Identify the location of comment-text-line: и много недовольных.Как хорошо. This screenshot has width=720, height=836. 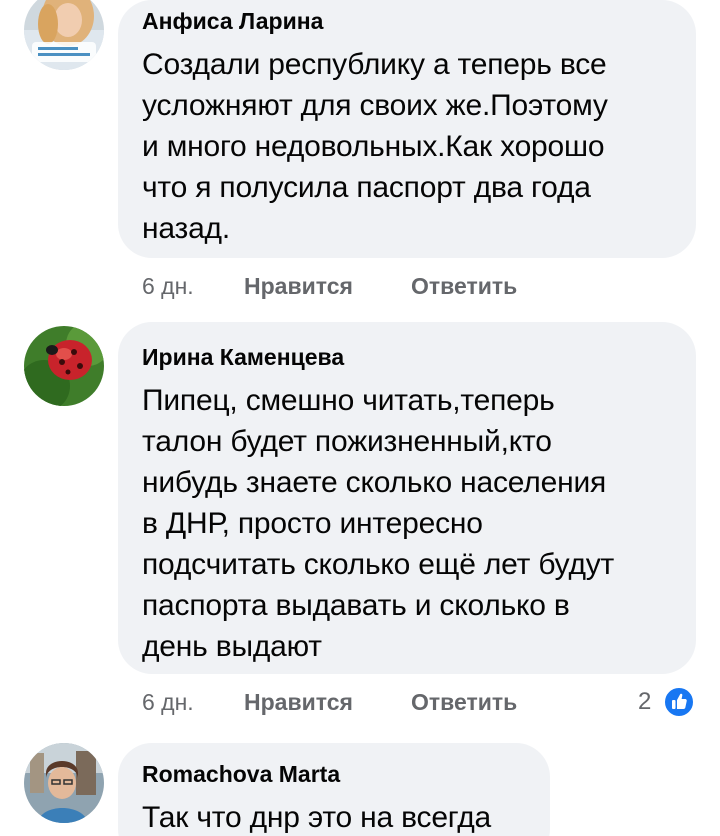
(373, 146).